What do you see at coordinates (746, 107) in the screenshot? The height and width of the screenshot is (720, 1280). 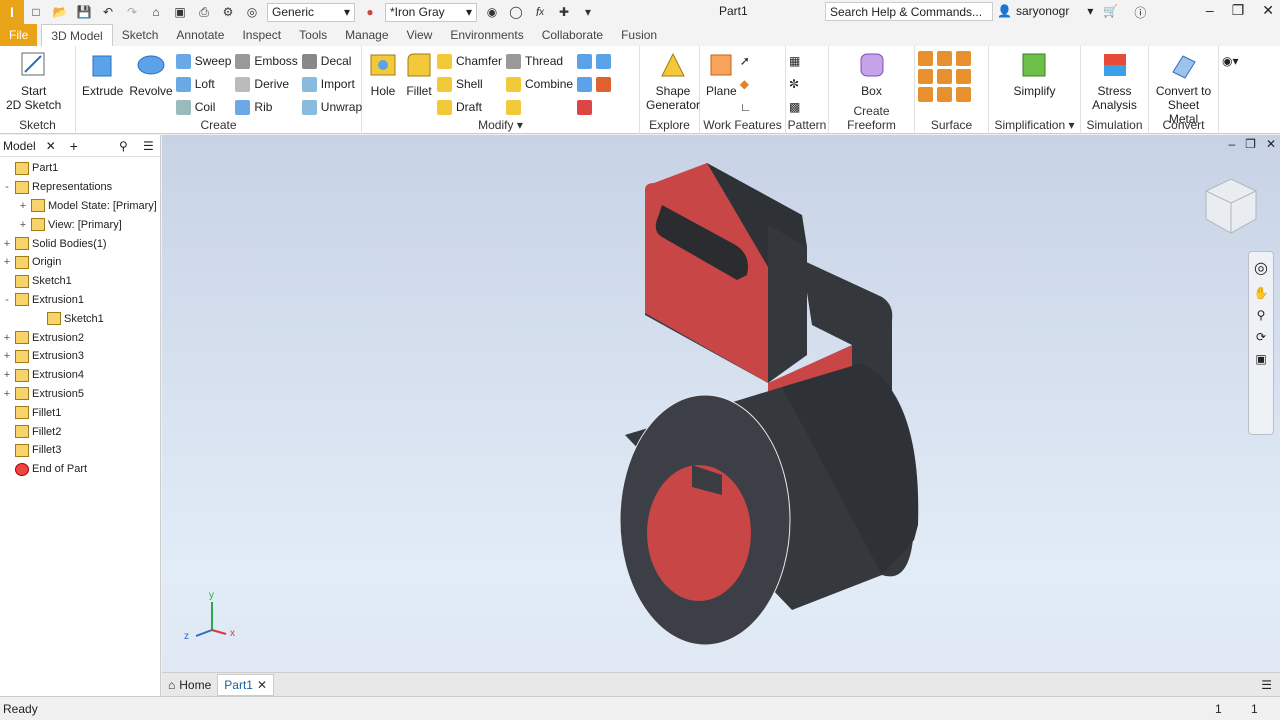 I see `ucs-button: ∟` at bounding box center [746, 107].